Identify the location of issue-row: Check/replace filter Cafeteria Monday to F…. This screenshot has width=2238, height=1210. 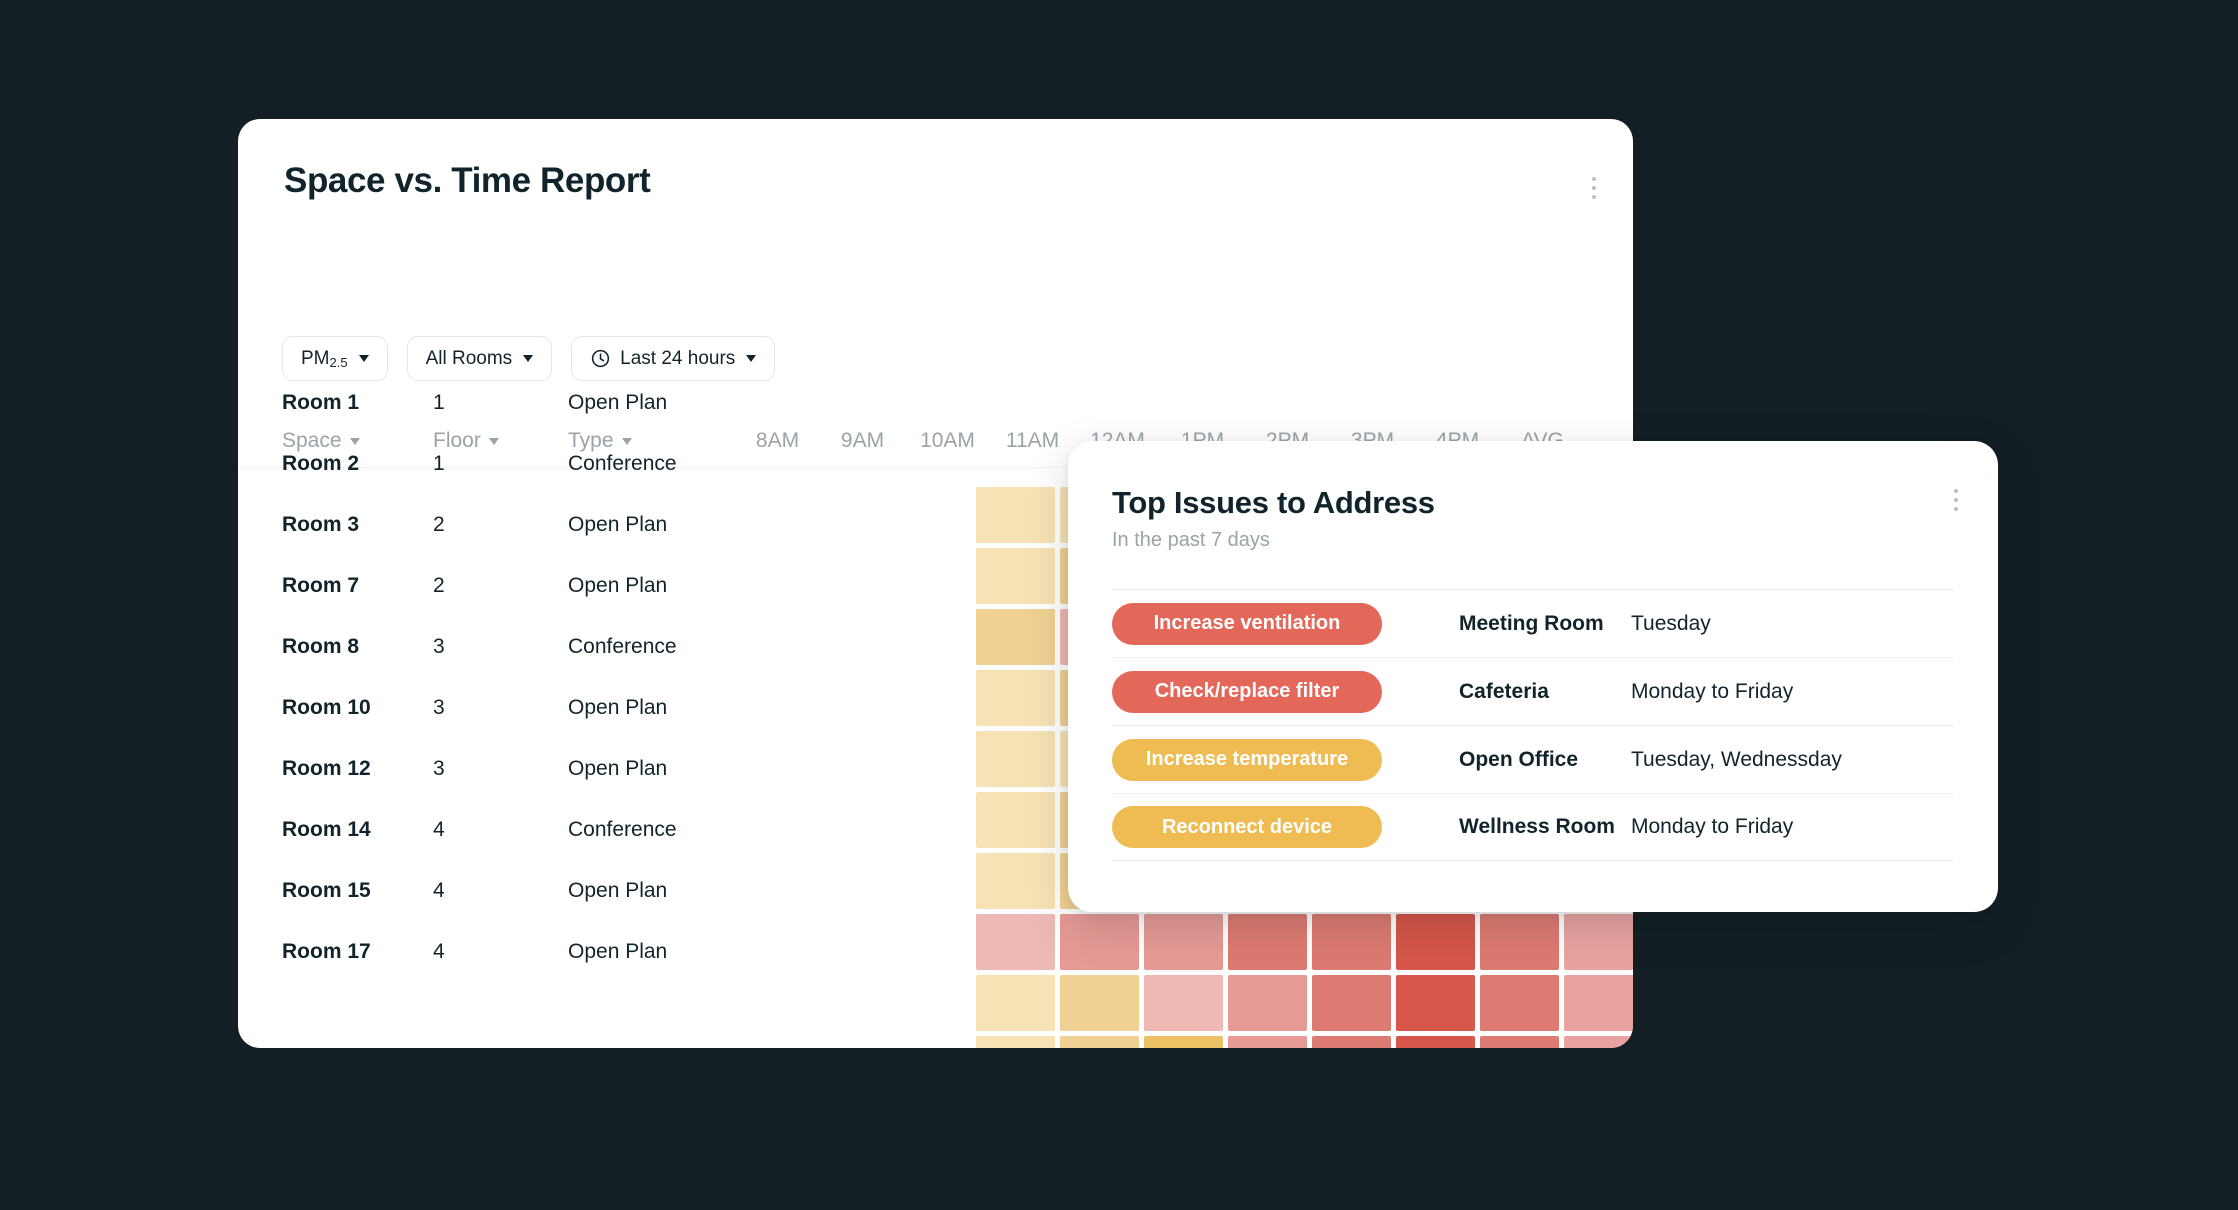
(1533, 691).